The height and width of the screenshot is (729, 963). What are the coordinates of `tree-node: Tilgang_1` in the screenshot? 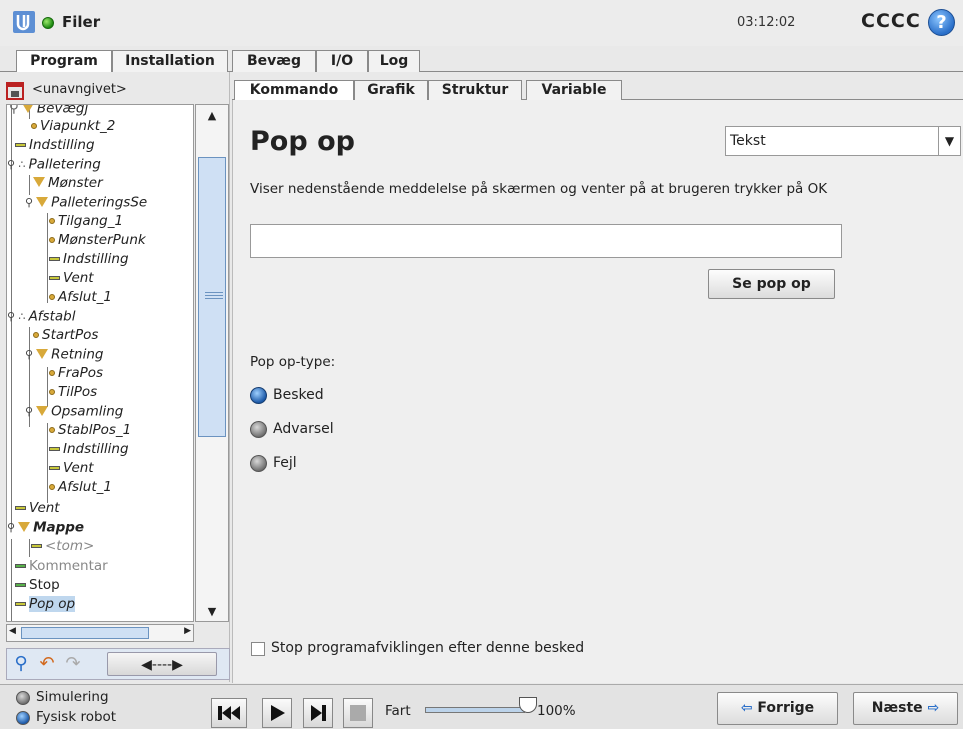 It's located at (86, 221).